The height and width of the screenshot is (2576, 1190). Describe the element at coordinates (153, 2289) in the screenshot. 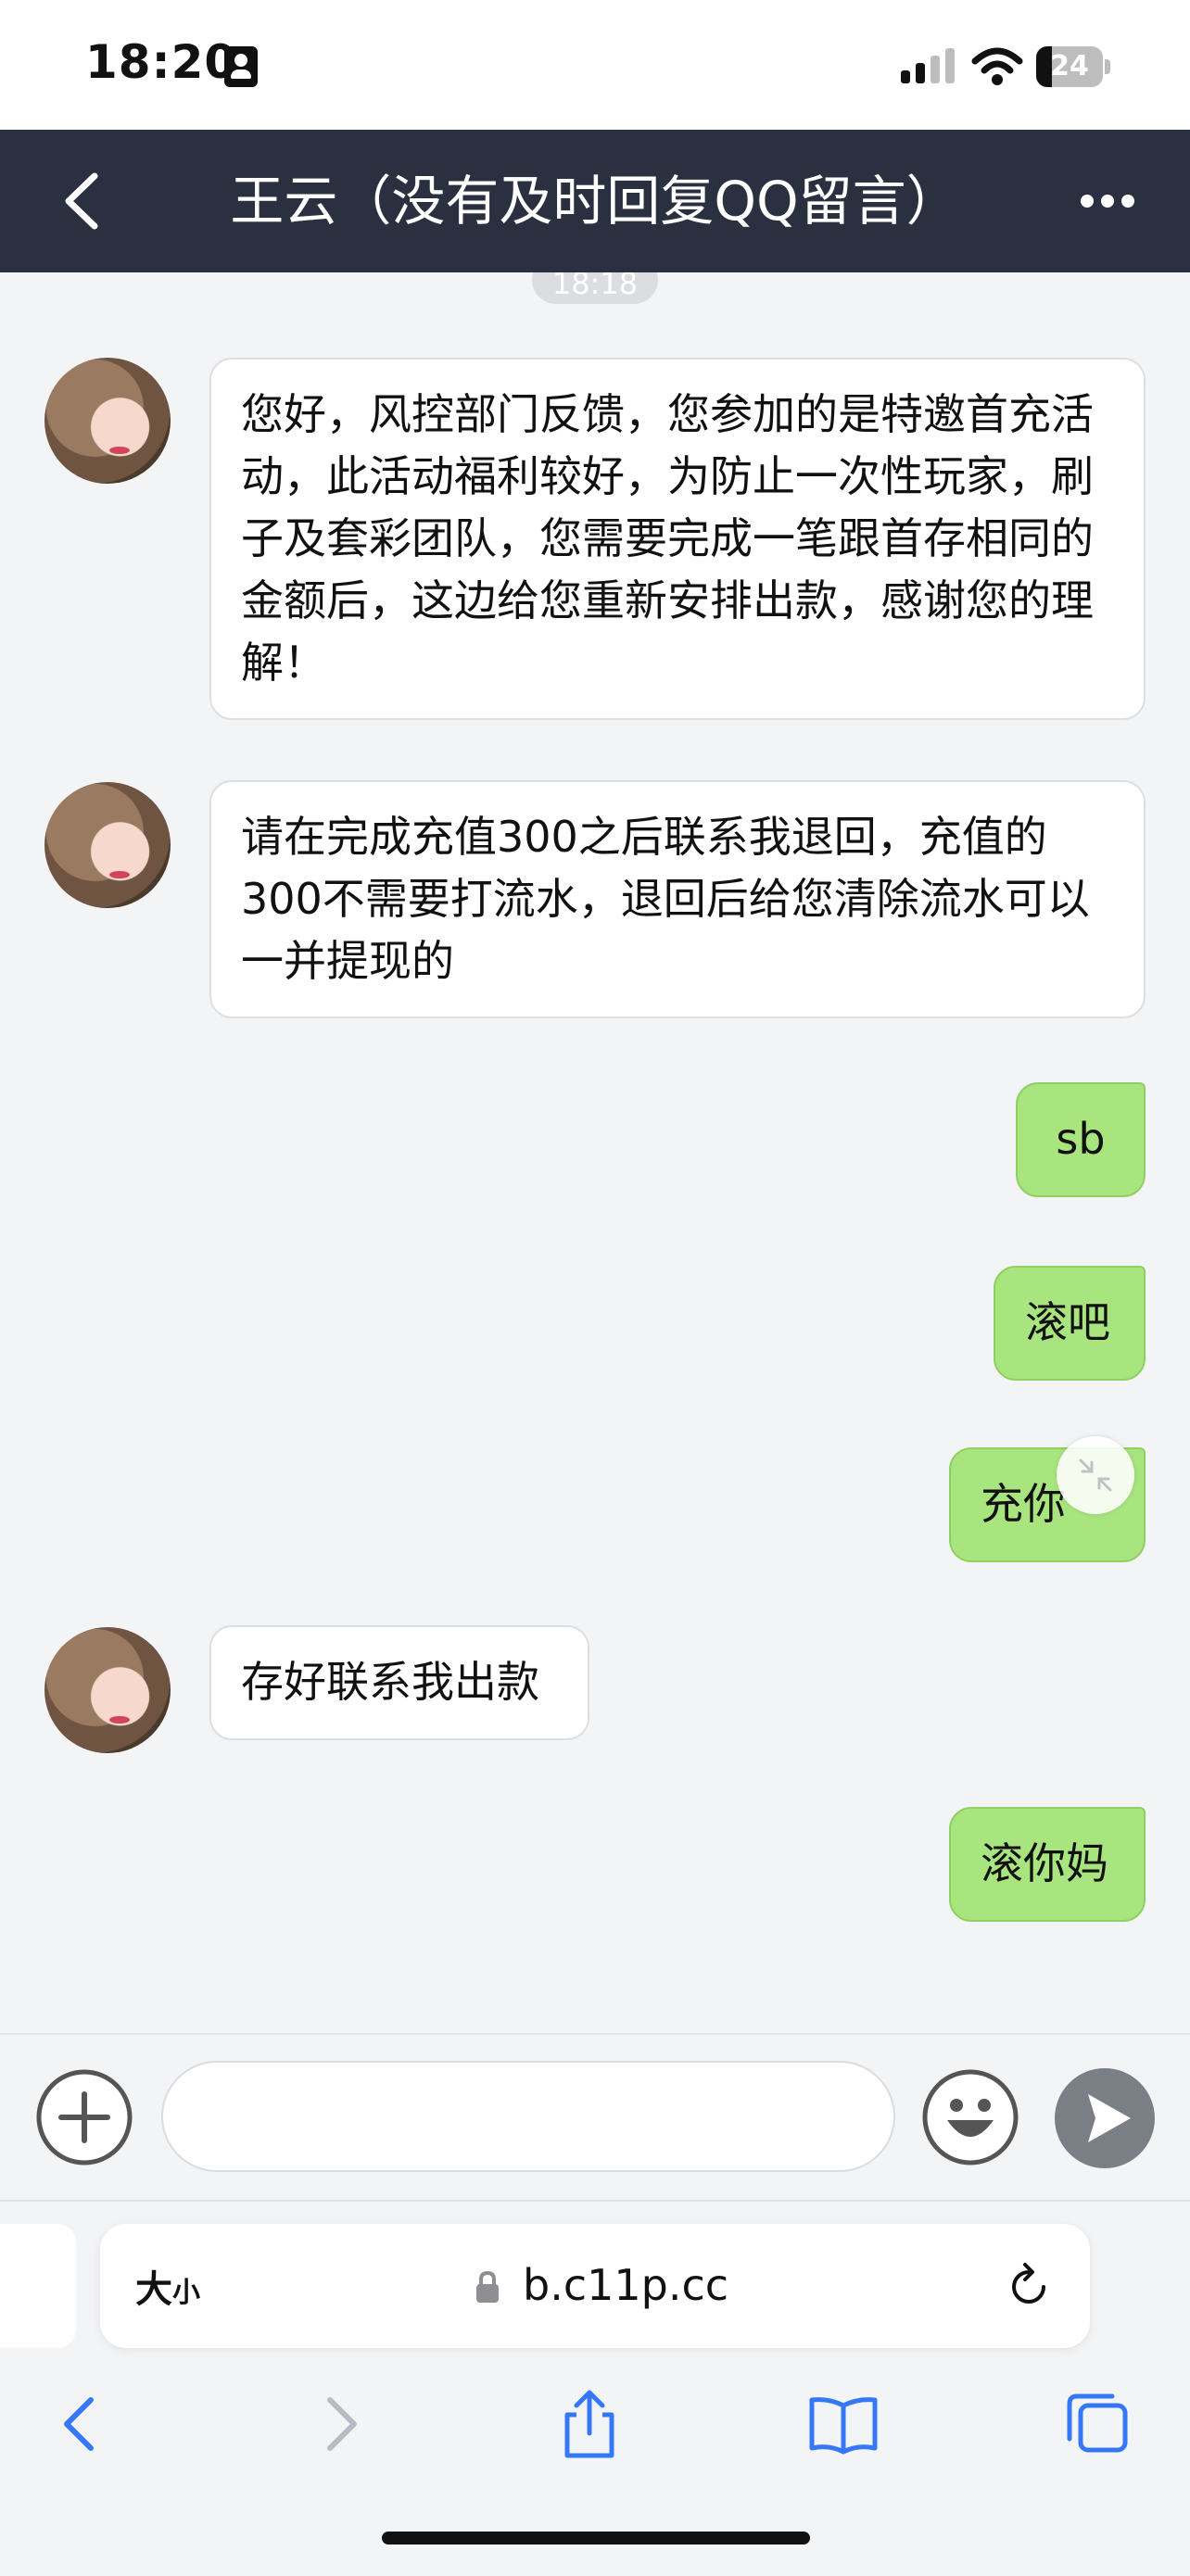

I see `text-size-label: 大` at that location.